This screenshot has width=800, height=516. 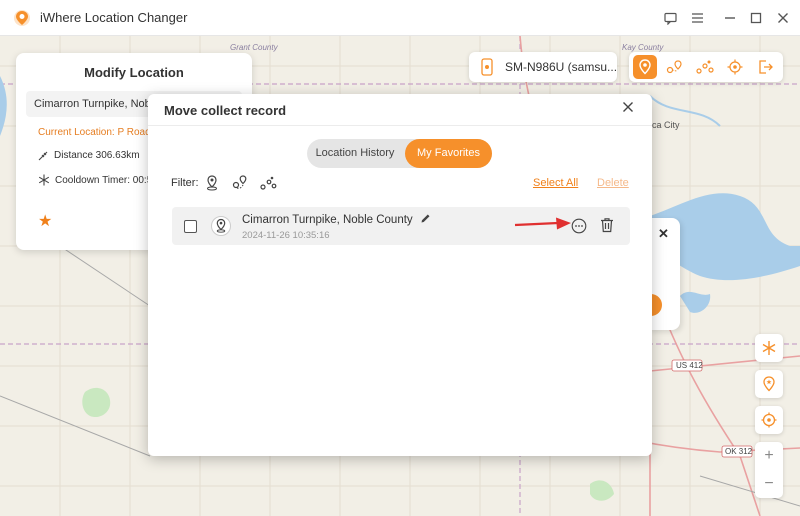 What do you see at coordinates (555, 183) in the screenshot?
I see `select-all-link: Select All` at bounding box center [555, 183].